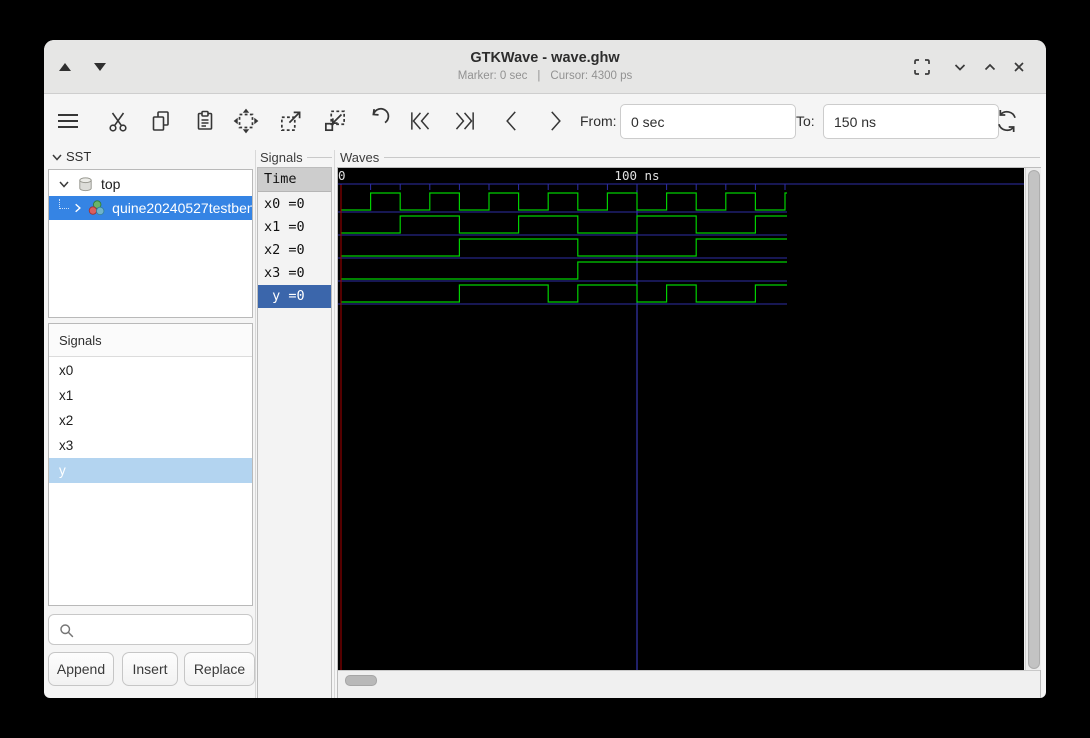 The image size is (1090, 738). What do you see at coordinates (911, 121) in the screenshot?
I see `to-input` at bounding box center [911, 121].